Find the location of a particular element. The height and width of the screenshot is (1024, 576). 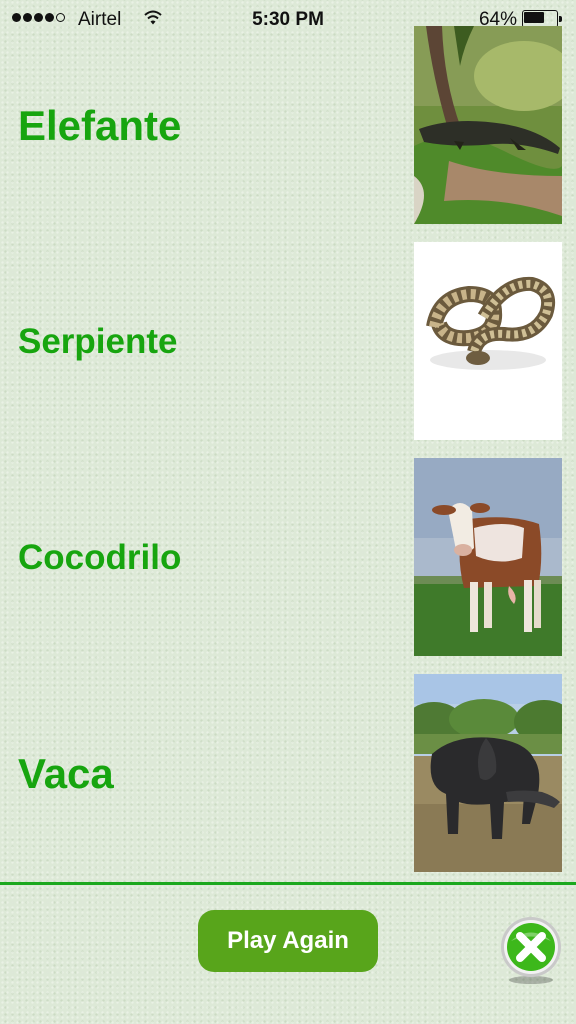

footer-divider is located at coordinates (288, 883).